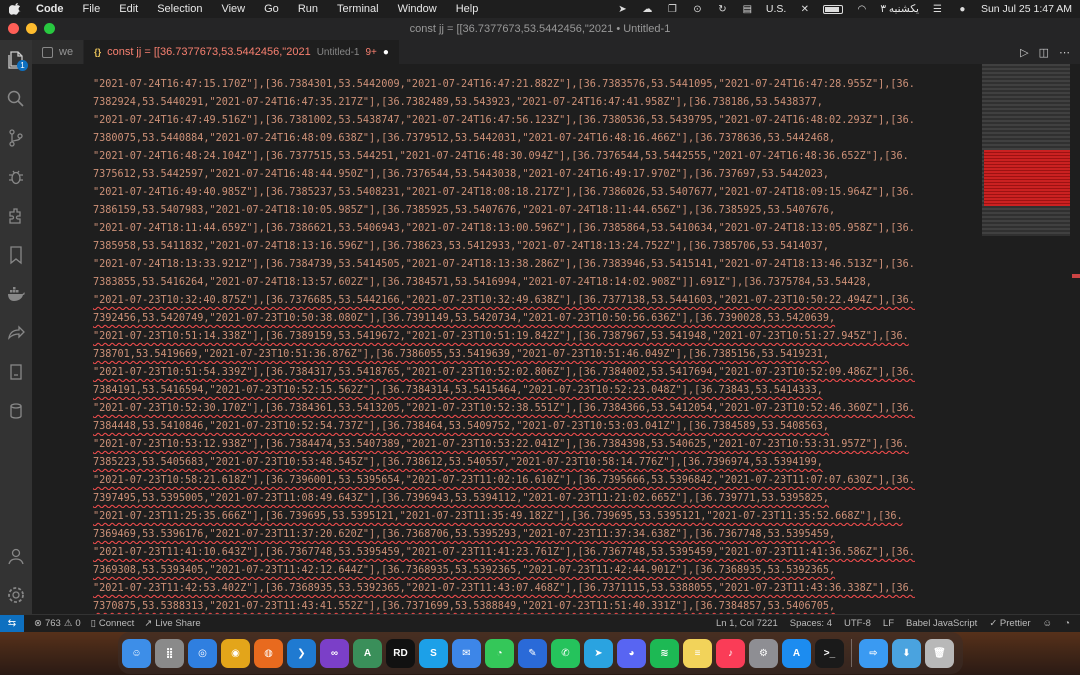  I want to click on tab-we: we, so click(58, 52).